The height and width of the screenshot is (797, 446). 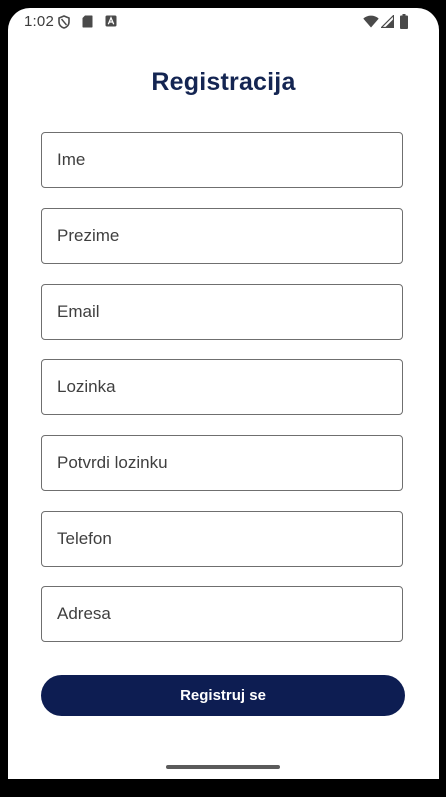 What do you see at coordinates (404, 21) in the screenshot?
I see `battery-icon` at bounding box center [404, 21].